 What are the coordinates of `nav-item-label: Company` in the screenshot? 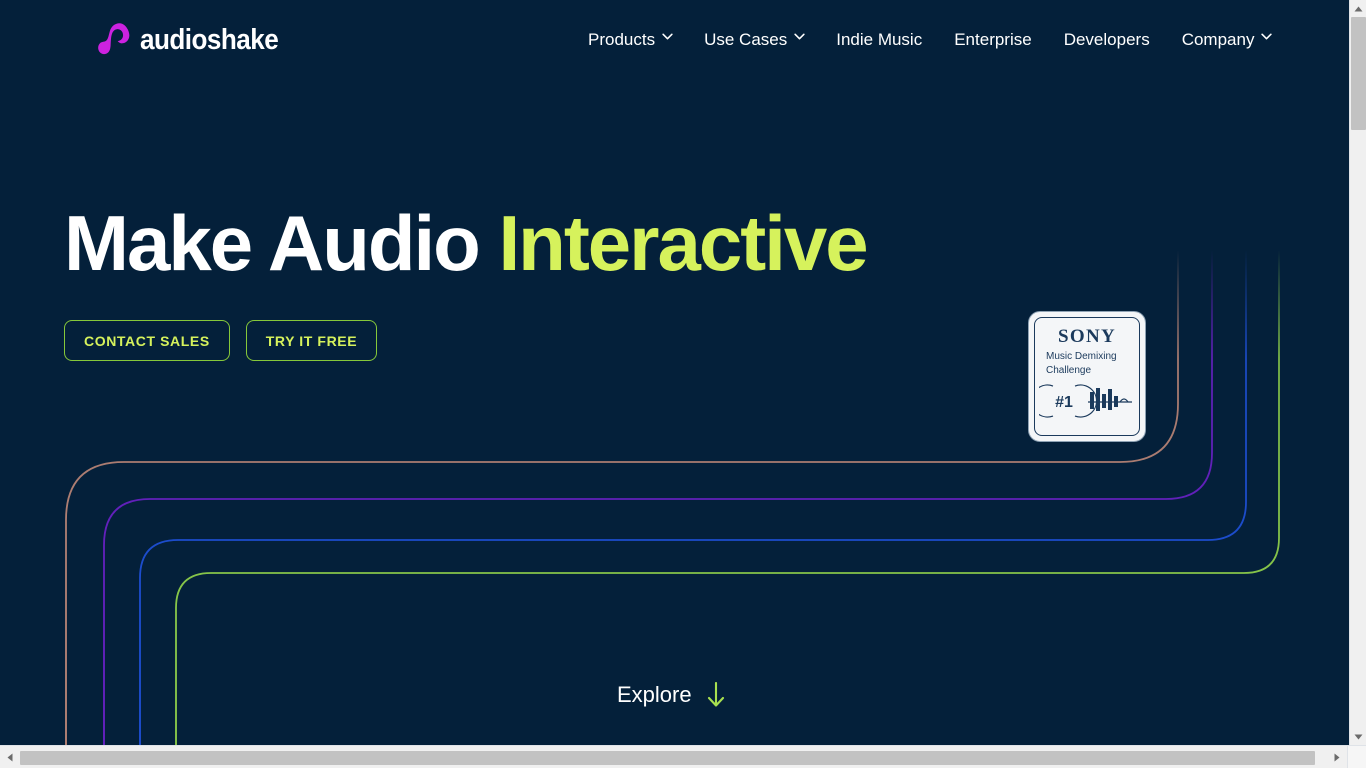 It's located at (1218, 39).